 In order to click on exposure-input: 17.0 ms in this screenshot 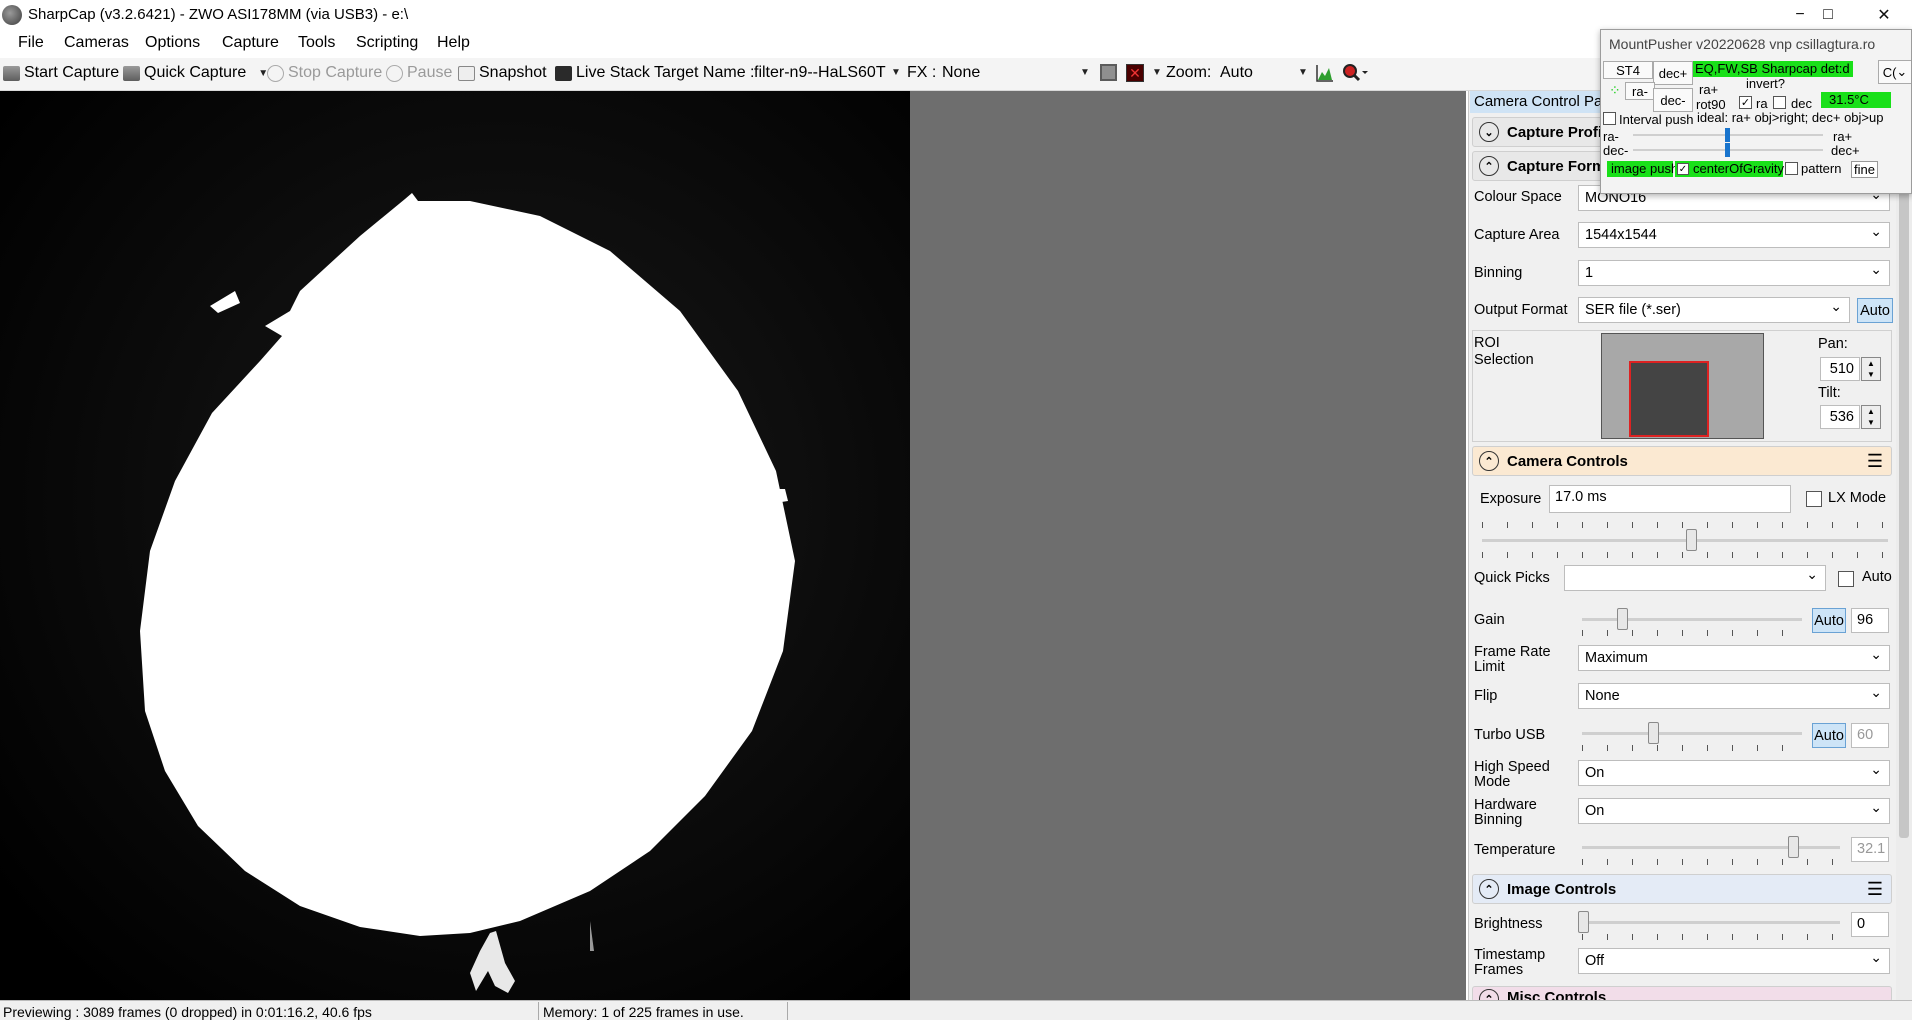, I will do `click(1670, 499)`.